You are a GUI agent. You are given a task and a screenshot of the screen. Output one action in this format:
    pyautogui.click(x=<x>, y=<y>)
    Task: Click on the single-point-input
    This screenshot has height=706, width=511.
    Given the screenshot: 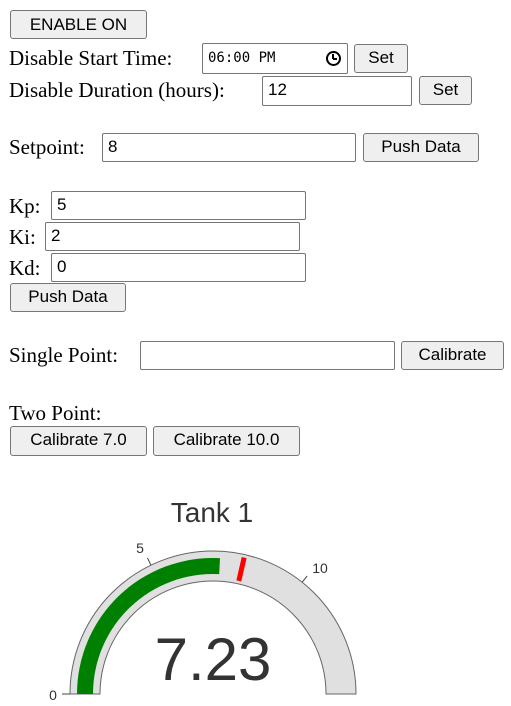 What is the action you would take?
    pyautogui.click(x=267, y=355)
    